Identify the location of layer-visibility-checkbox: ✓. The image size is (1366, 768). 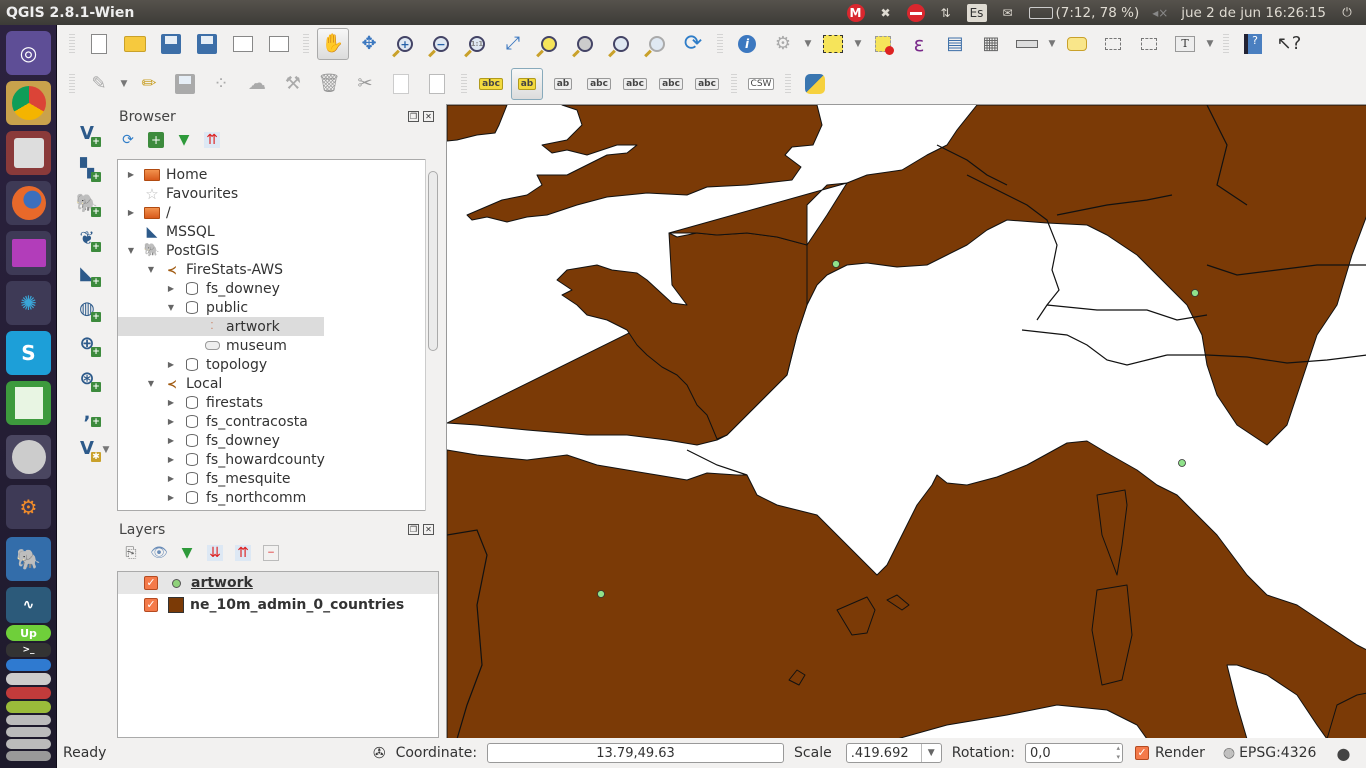
(151, 583).